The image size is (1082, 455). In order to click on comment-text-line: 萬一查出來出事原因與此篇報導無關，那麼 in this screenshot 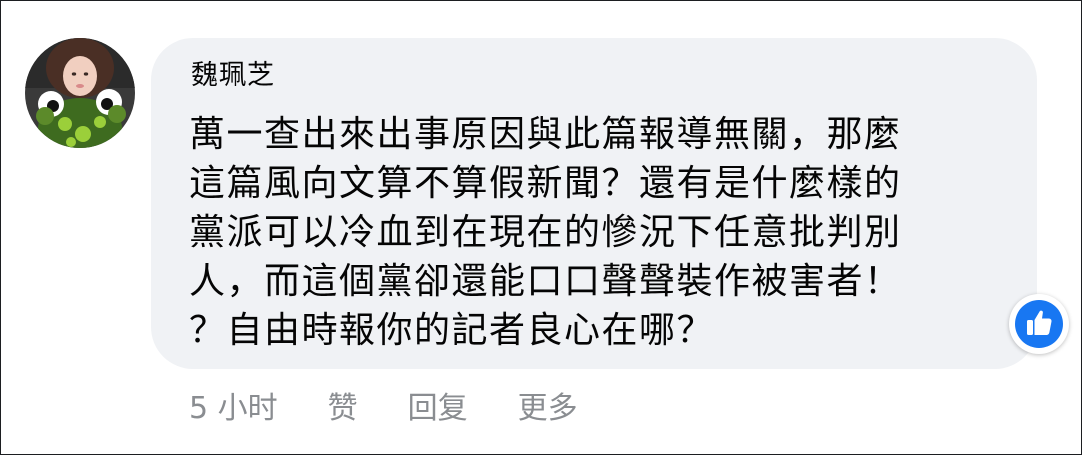, I will do `click(545, 134)`.